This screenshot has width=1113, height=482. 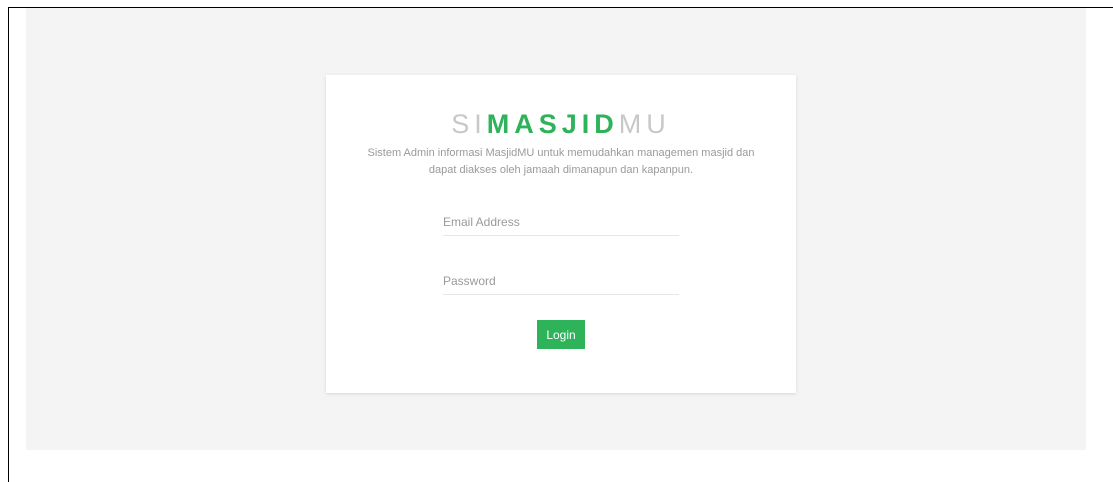 I want to click on brand-suffix: MU, so click(x=644, y=124).